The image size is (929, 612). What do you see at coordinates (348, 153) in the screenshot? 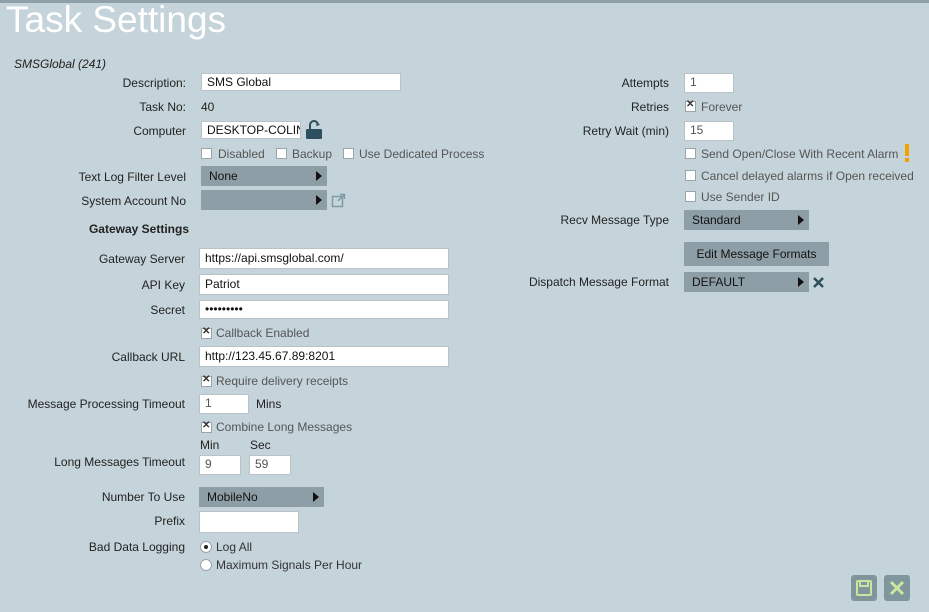
I see `dedicated-process-checkbox` at bounding box center [348, 153].